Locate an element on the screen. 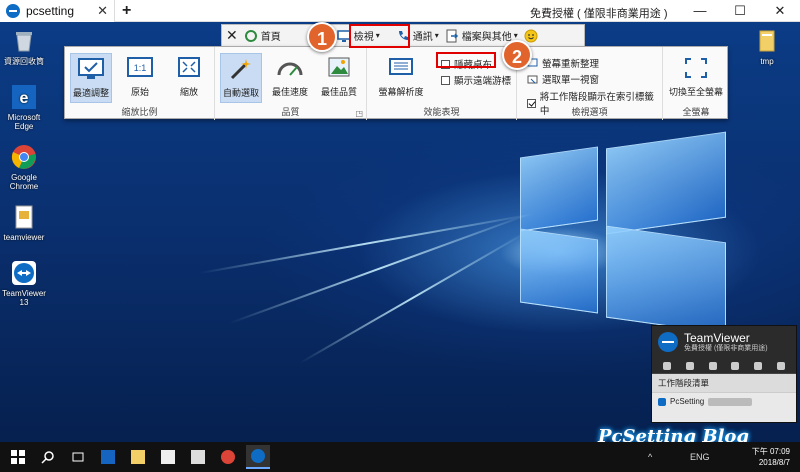 The width and height of the screenshot is (800, 472). group-label: 縮放比例 is located at coordinates (139, 112).